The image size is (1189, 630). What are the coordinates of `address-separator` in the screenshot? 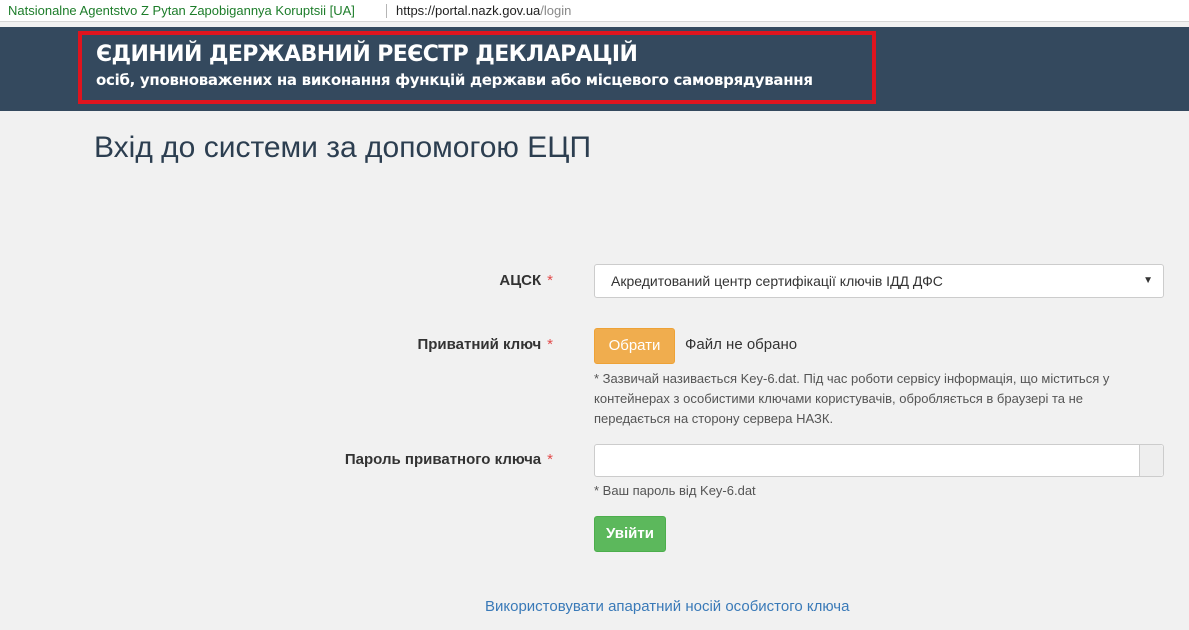 It's located at (386, 11).